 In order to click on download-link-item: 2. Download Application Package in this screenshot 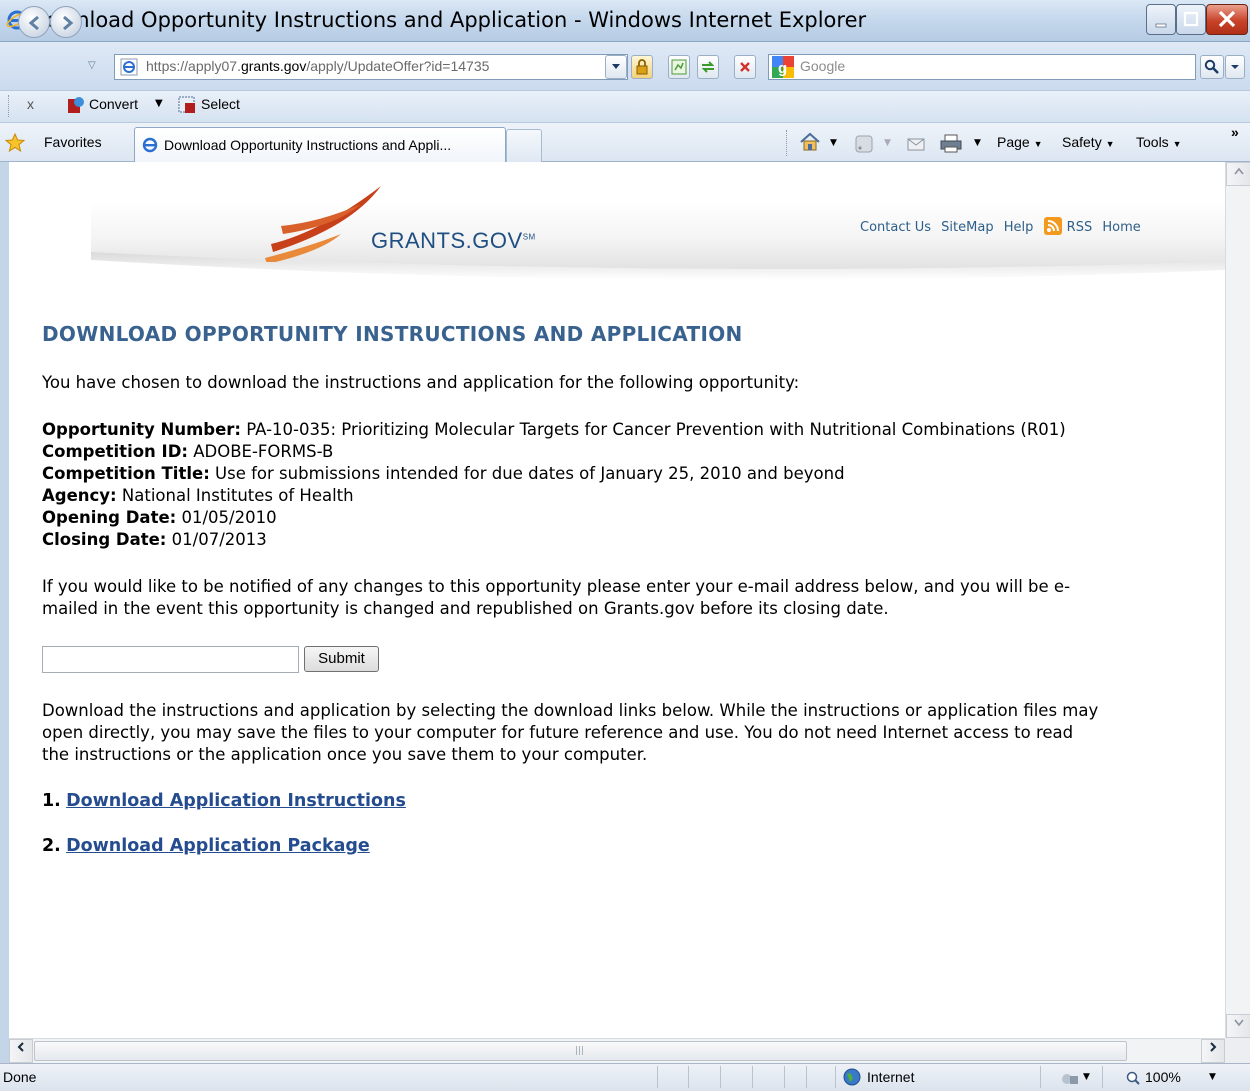, I will do `click(206, 846)`.